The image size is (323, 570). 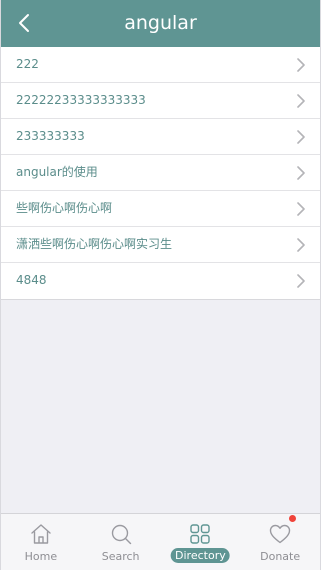 I want to click on list-item-label: 4848, so click(x=31, y=280).